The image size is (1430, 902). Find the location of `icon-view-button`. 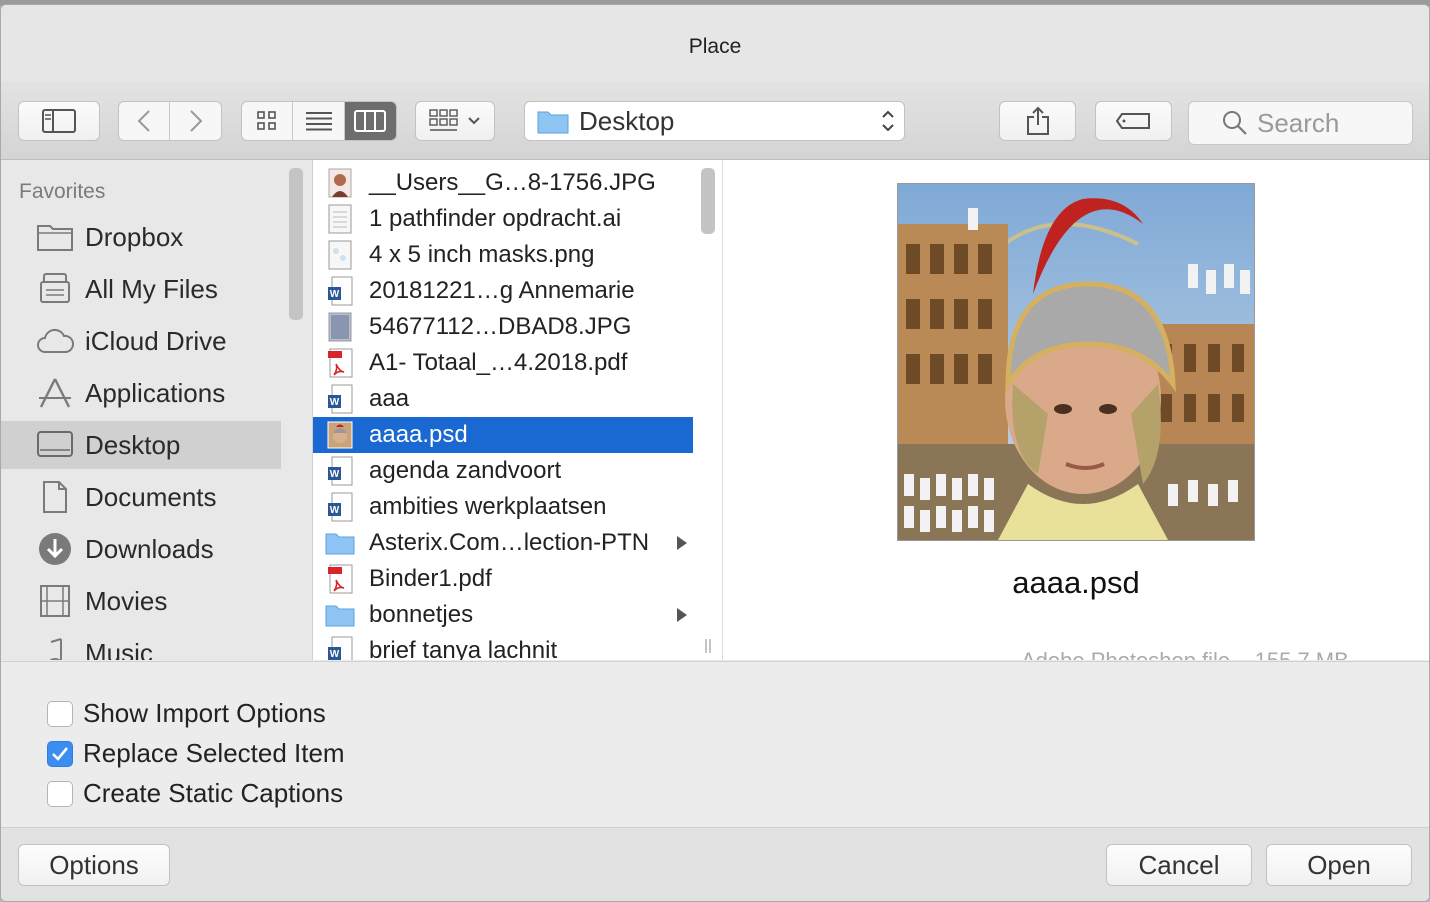

icon-view-button is located at coordinates (268, 121).